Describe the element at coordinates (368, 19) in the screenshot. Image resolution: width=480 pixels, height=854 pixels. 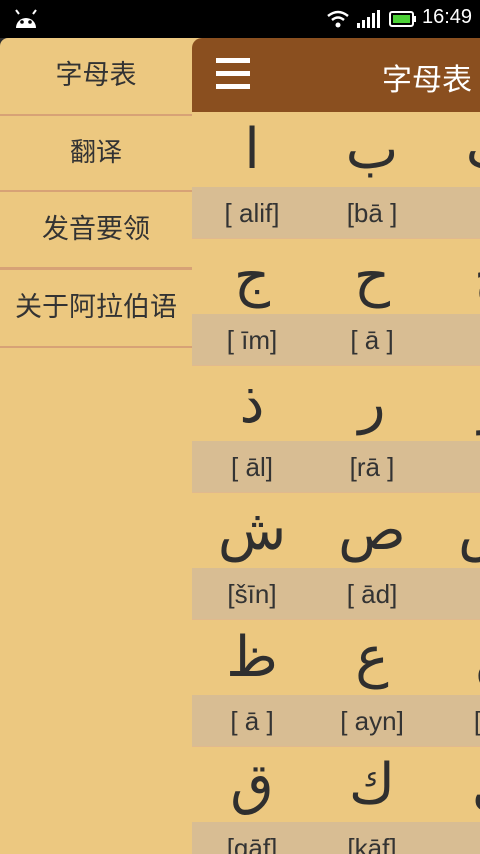
I see `signal-icon` at that location.